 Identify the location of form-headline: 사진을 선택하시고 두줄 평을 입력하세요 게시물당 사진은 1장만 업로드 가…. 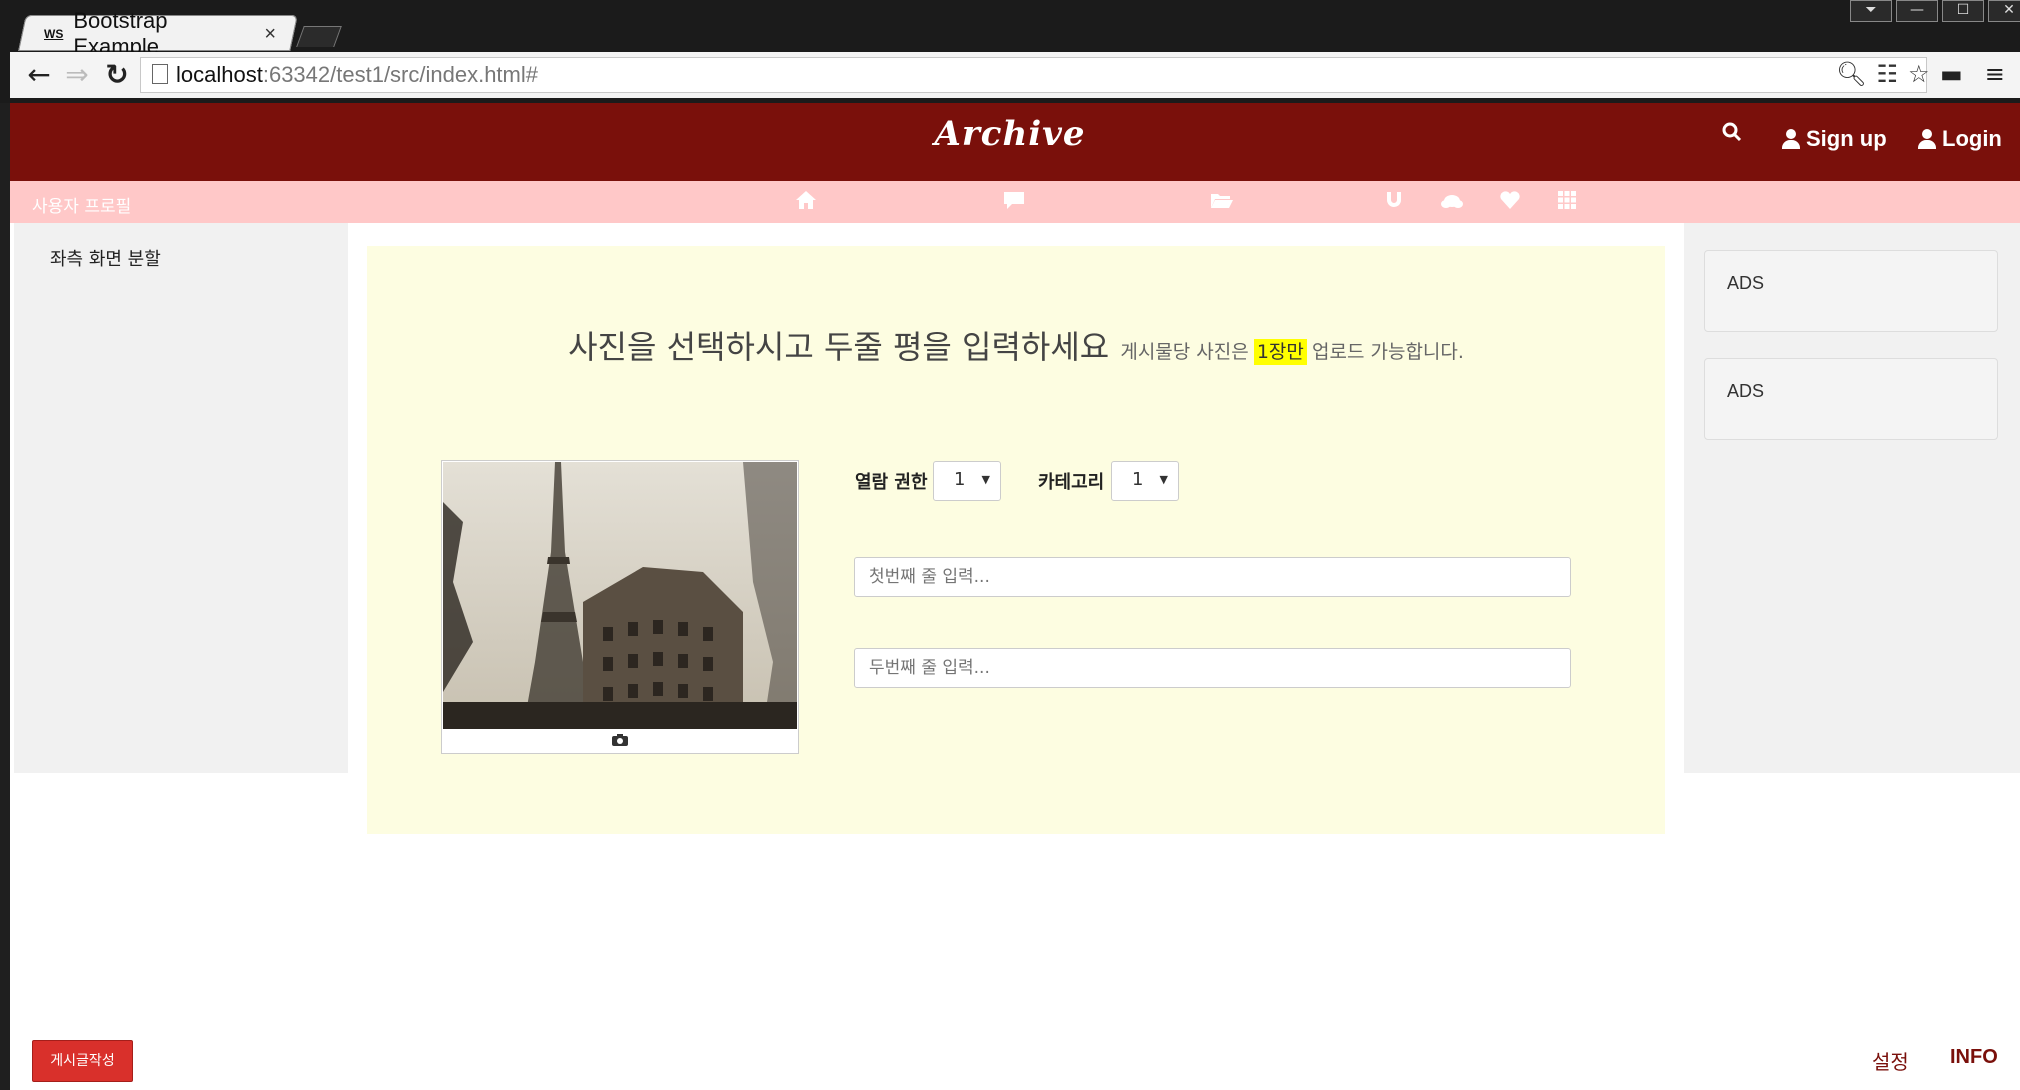
(1016, 345).